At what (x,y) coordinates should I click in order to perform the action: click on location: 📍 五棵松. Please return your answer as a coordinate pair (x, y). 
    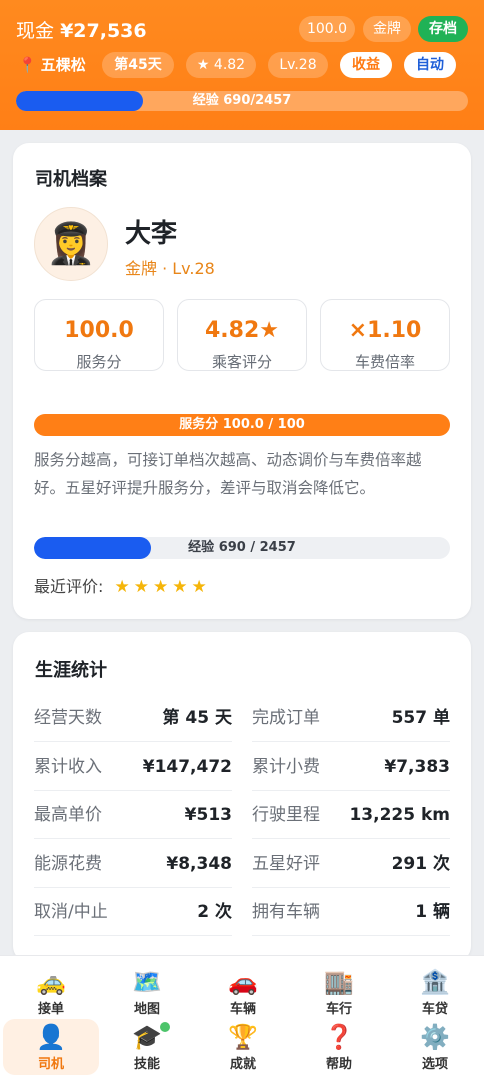
    Looking at the image, I should click on (52, 64).